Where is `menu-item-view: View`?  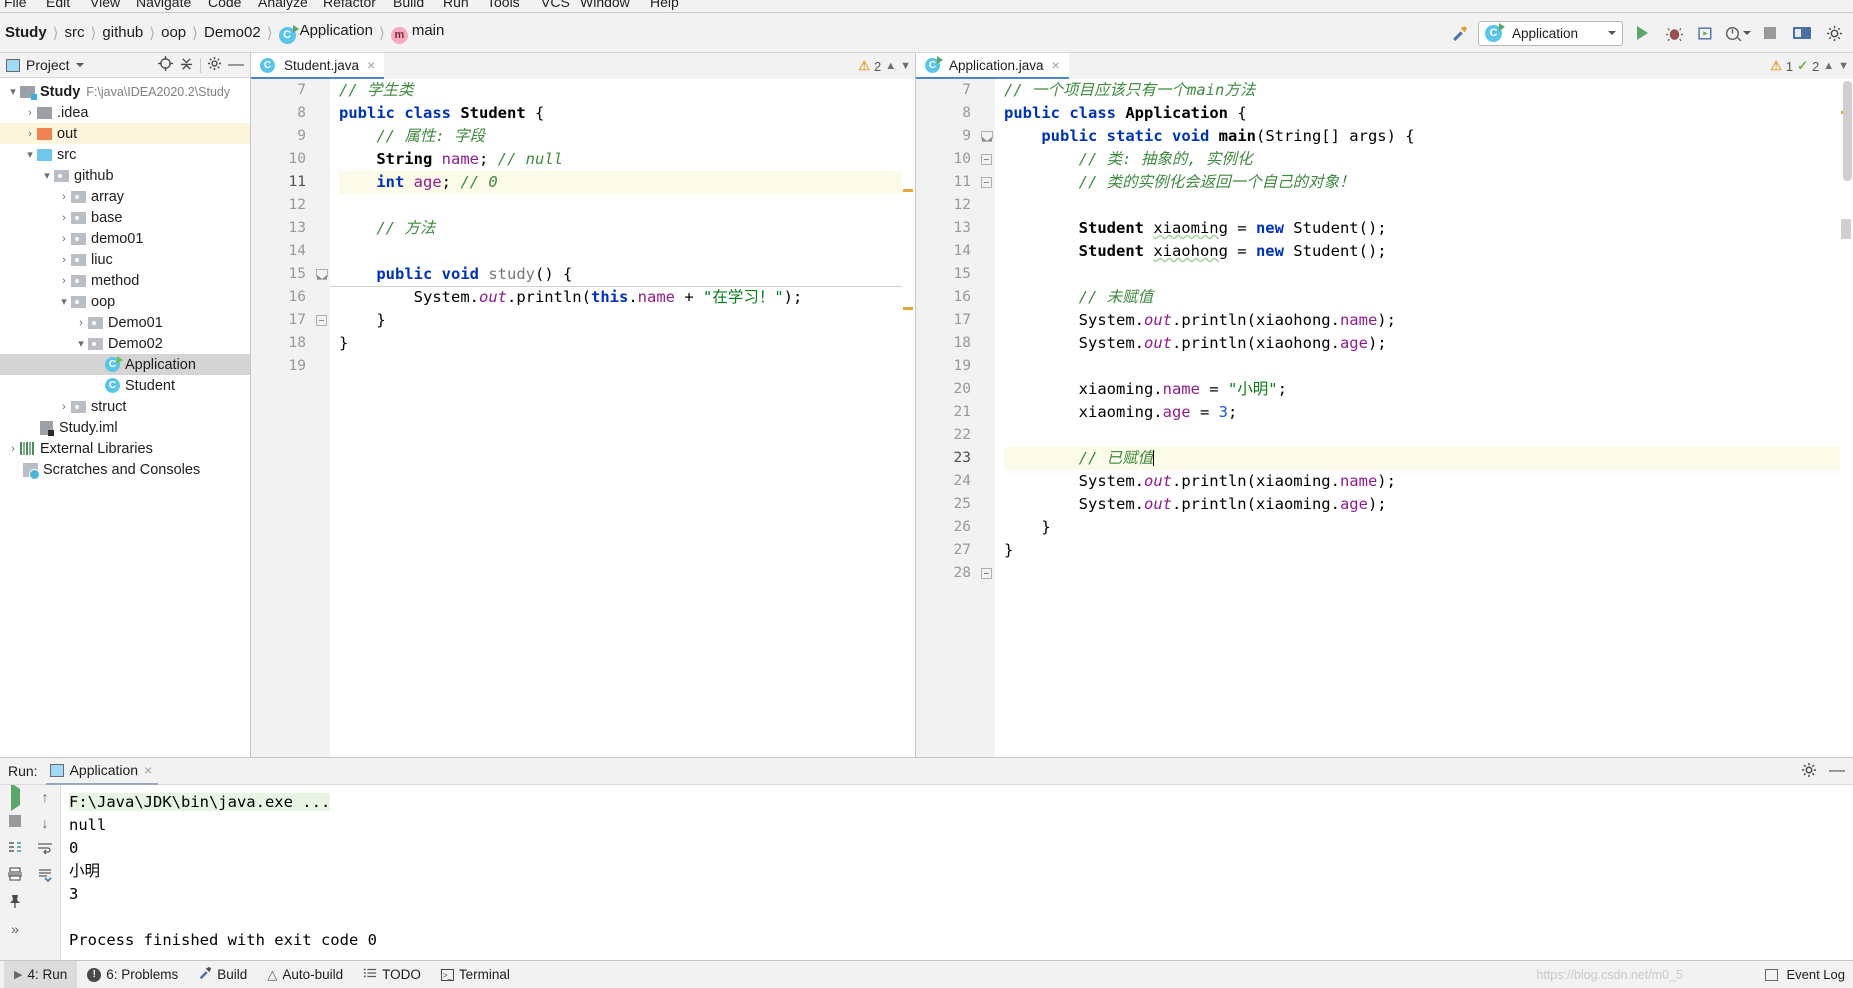
menu-item-view: View is located at coordinates (105, 5).